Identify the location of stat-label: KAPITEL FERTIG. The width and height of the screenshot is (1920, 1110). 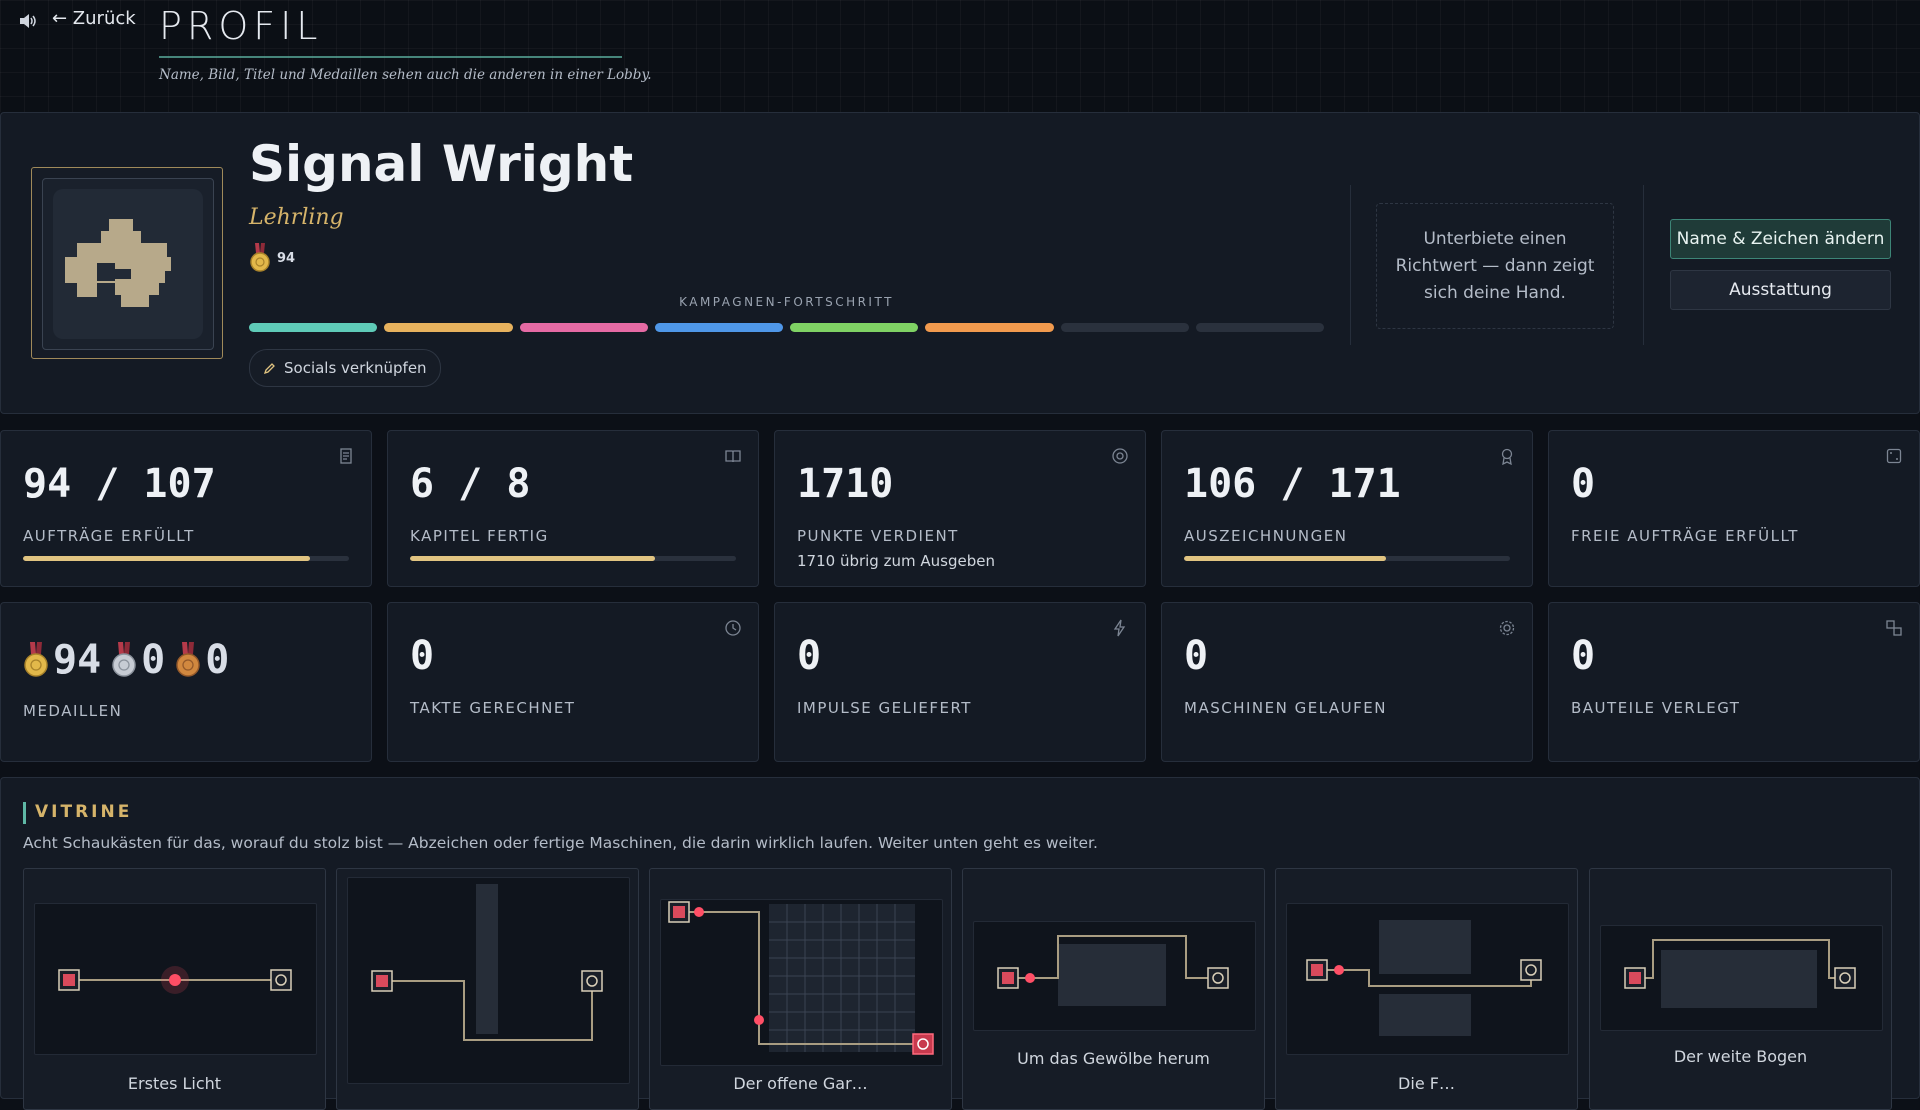
(479, 536).